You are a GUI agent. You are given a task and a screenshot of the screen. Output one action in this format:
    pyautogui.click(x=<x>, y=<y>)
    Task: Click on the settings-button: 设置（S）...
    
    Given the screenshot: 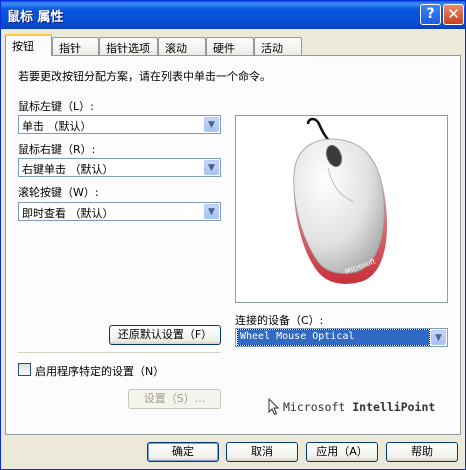 What is the action you would take?
    pyautogui.click(x=174, y=399)
    